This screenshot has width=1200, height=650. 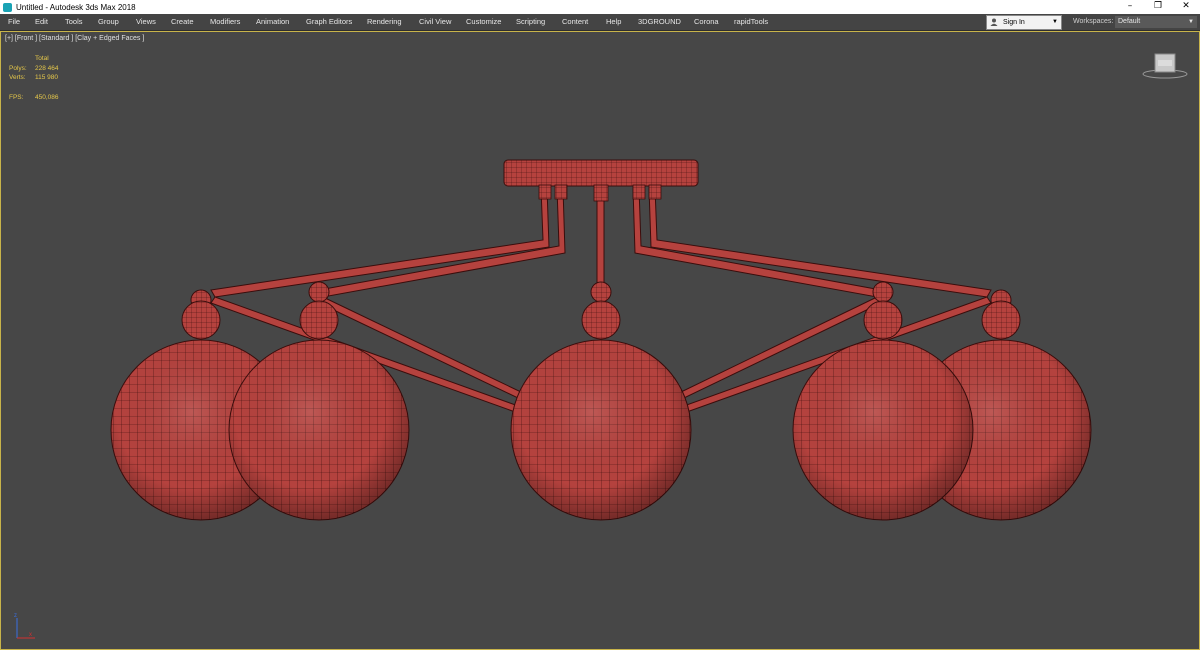 What do you see at coordinates (575, 22) in the screenshot?
I see `menu-content: Content` at bounding box center [575, 22].